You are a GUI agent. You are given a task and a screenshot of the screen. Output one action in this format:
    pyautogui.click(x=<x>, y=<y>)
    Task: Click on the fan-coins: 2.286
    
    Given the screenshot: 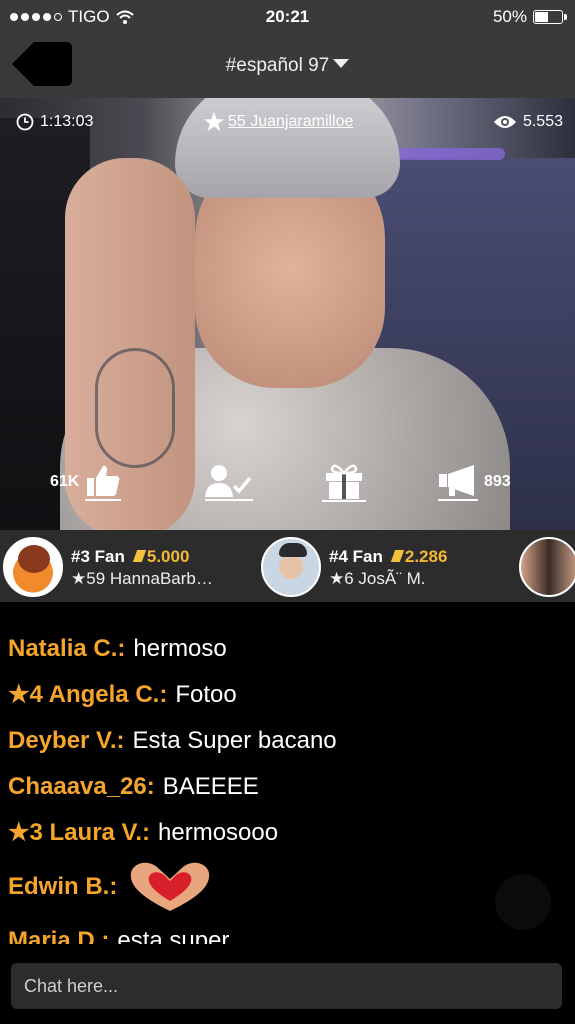 What is the action you would take?
    pyautogui.click(x=426, y=556)
    